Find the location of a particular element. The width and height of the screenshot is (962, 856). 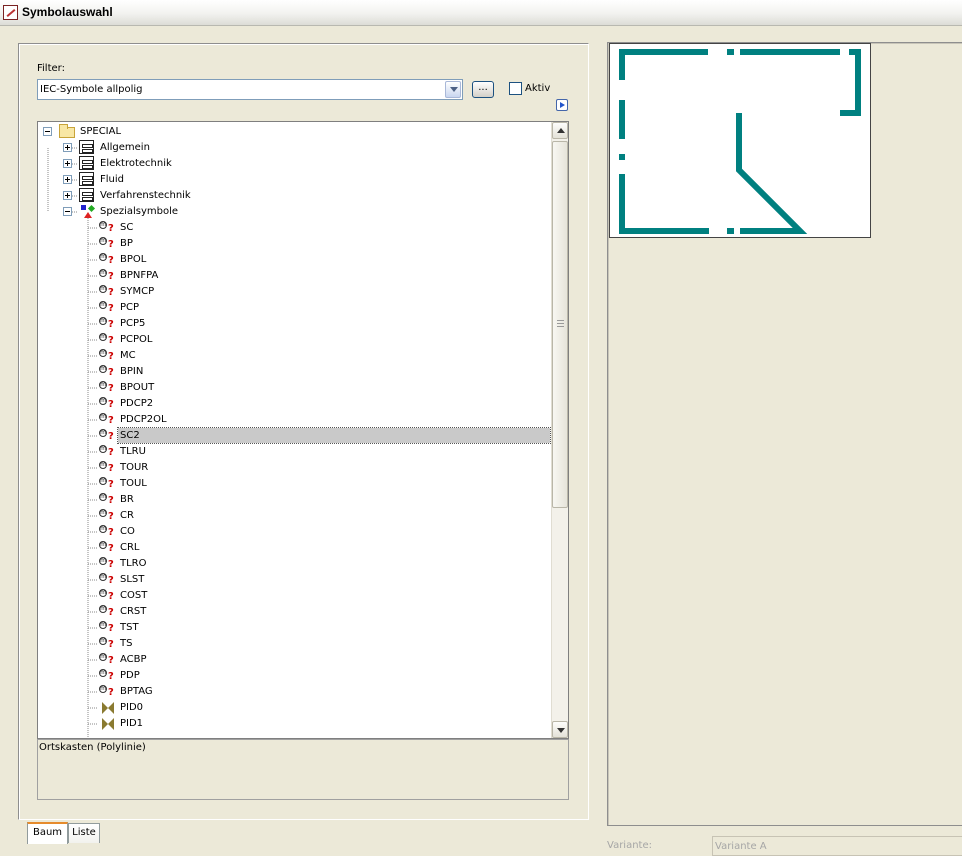

tree-node-elektrotechnik: Elektrotechnik is located at coordinates (136, 163).